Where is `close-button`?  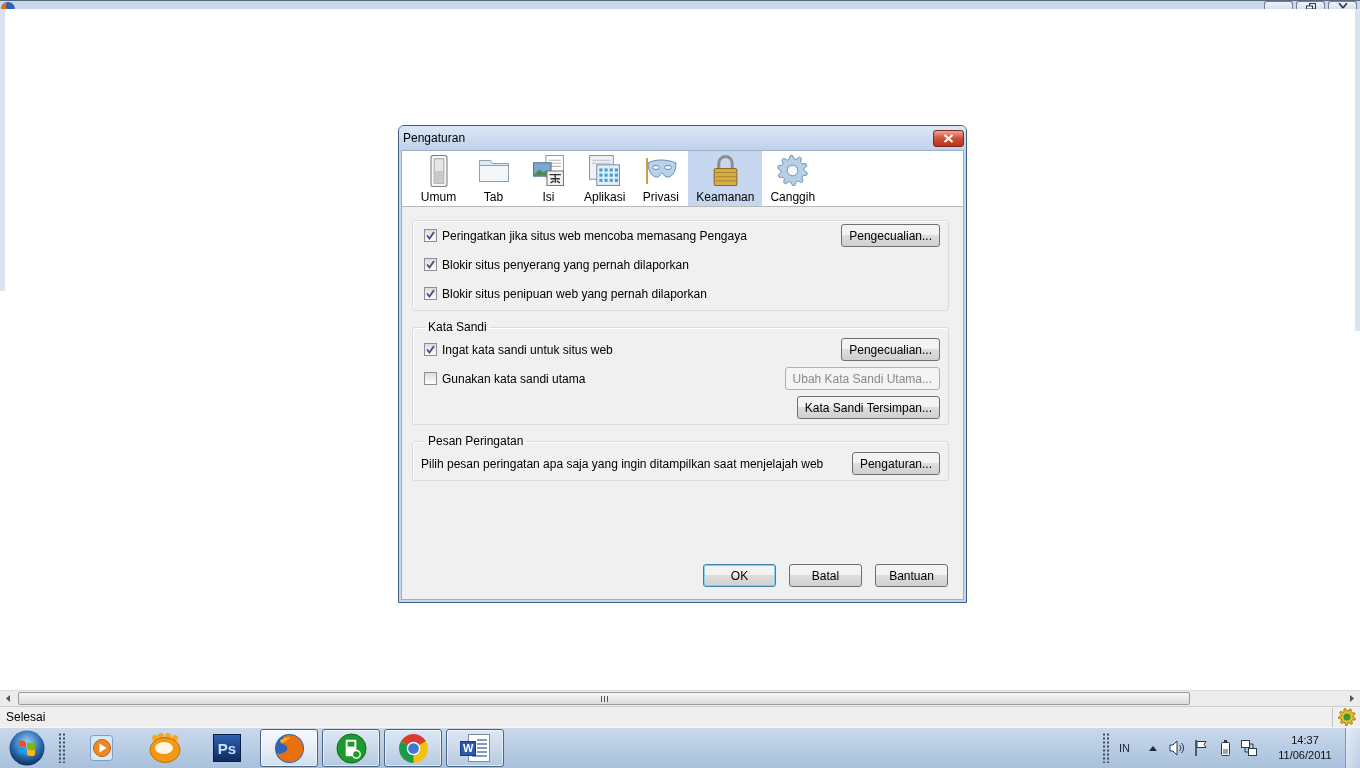
close-button is located at coordinates (948, 138).